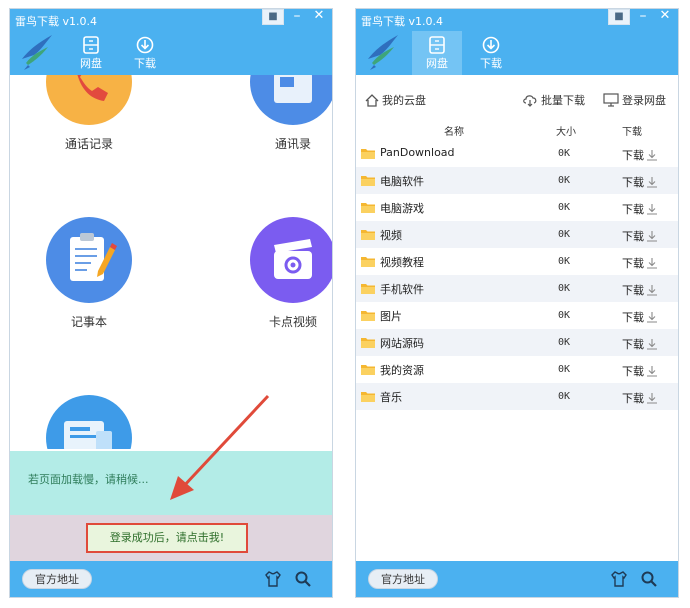 Image resolution: width=690 pixels, height=608 pixels. What do you see at coordinates (402, 289) in the screenshot?
I see `file-name: 手机软件` at bounding box center [402, 289].